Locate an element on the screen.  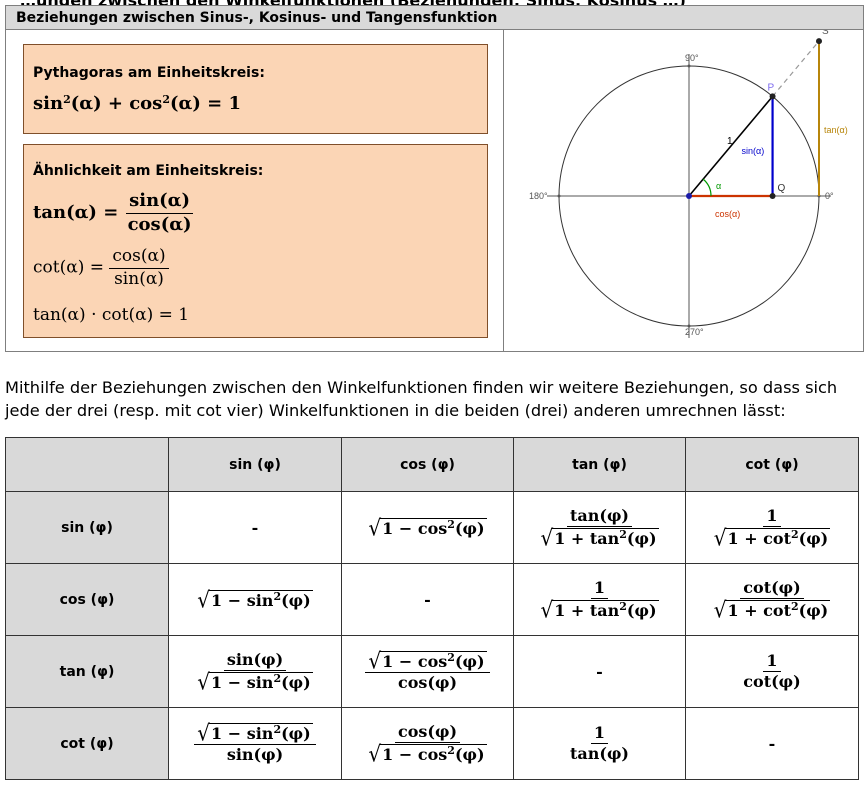
cell-cot-tan: 1 tan(φ) is located at coordinates (599, 743).